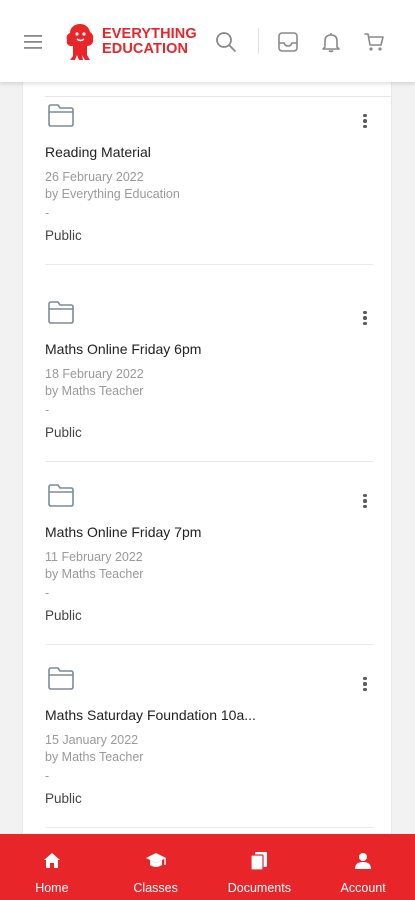 The width and height of the screenshot is (415, 900). I want to click on search-button, so click(226, 42).